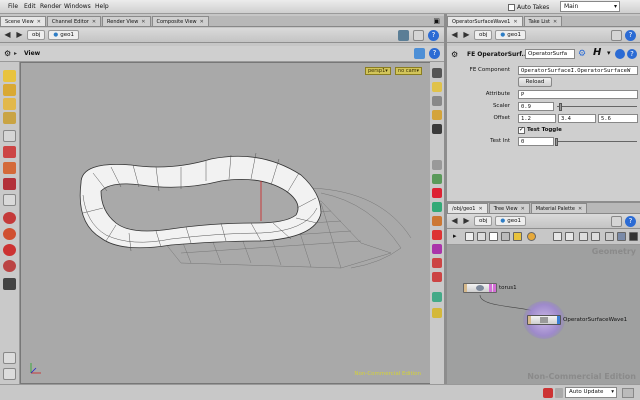 This screenshot has width=640, height=400. What do you see at coordinates (437, 193) in the screenshot?
I see `normals-icon` at bounding box center [437, 193].